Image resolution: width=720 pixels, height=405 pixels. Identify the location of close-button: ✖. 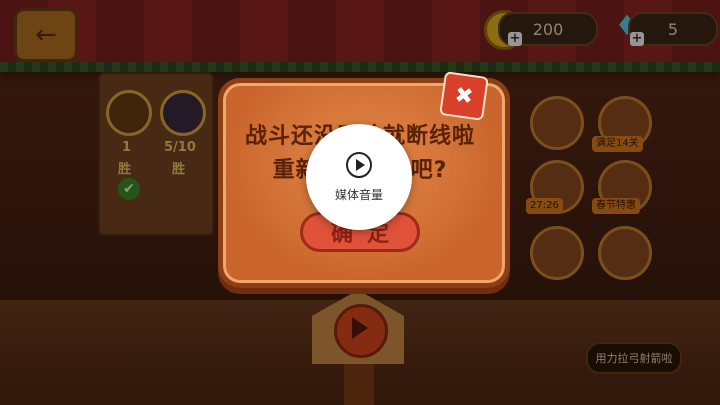
(464, 96).